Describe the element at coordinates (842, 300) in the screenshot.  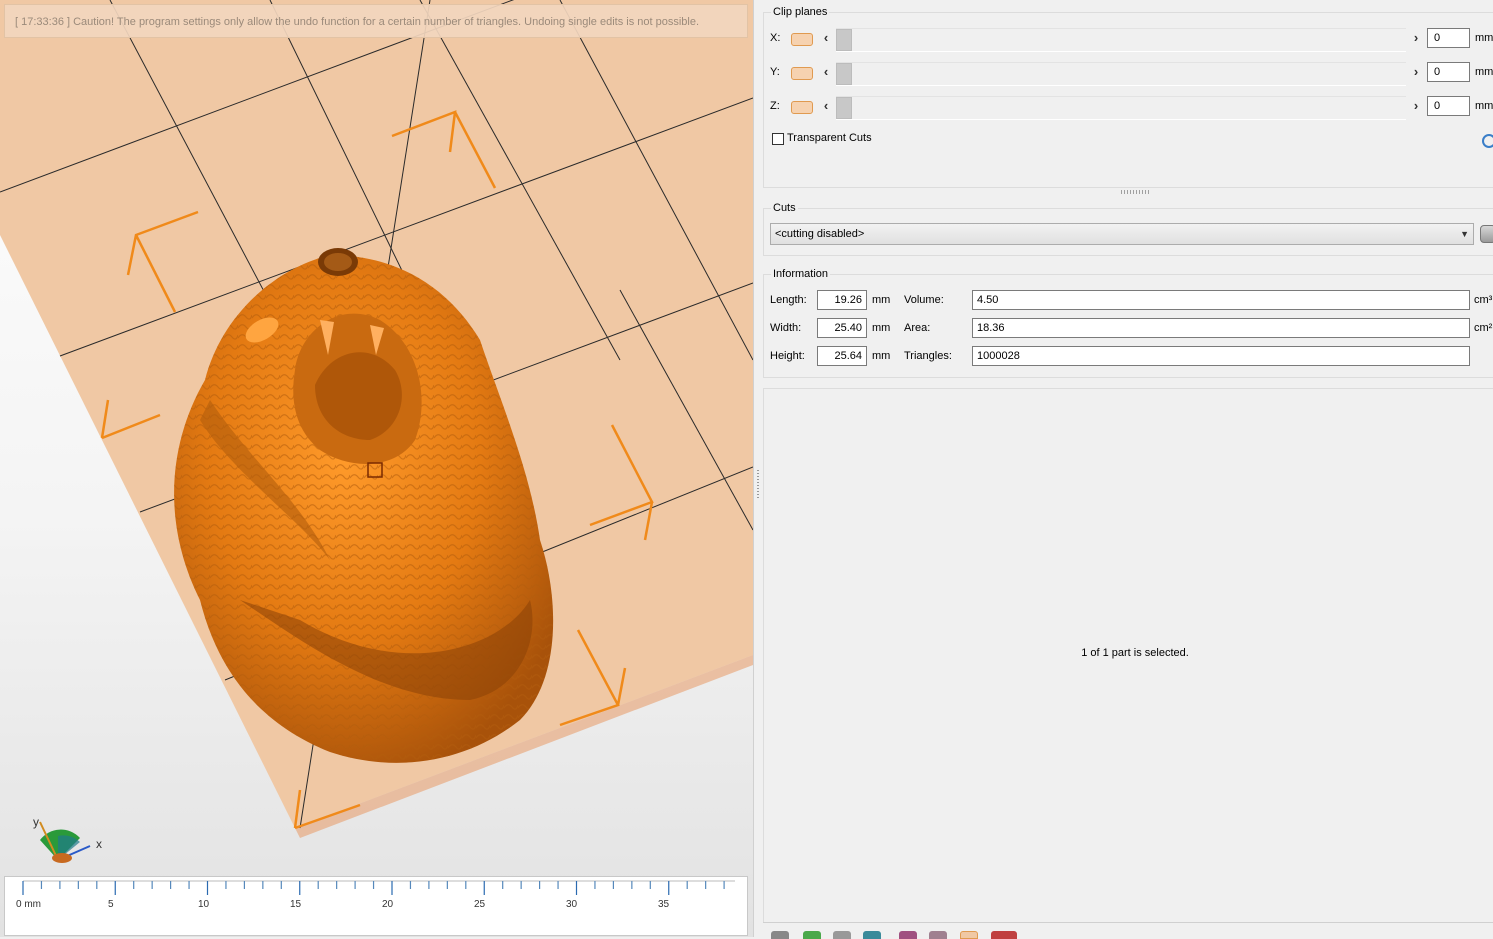
I see `length-value: 19.26` at that location.